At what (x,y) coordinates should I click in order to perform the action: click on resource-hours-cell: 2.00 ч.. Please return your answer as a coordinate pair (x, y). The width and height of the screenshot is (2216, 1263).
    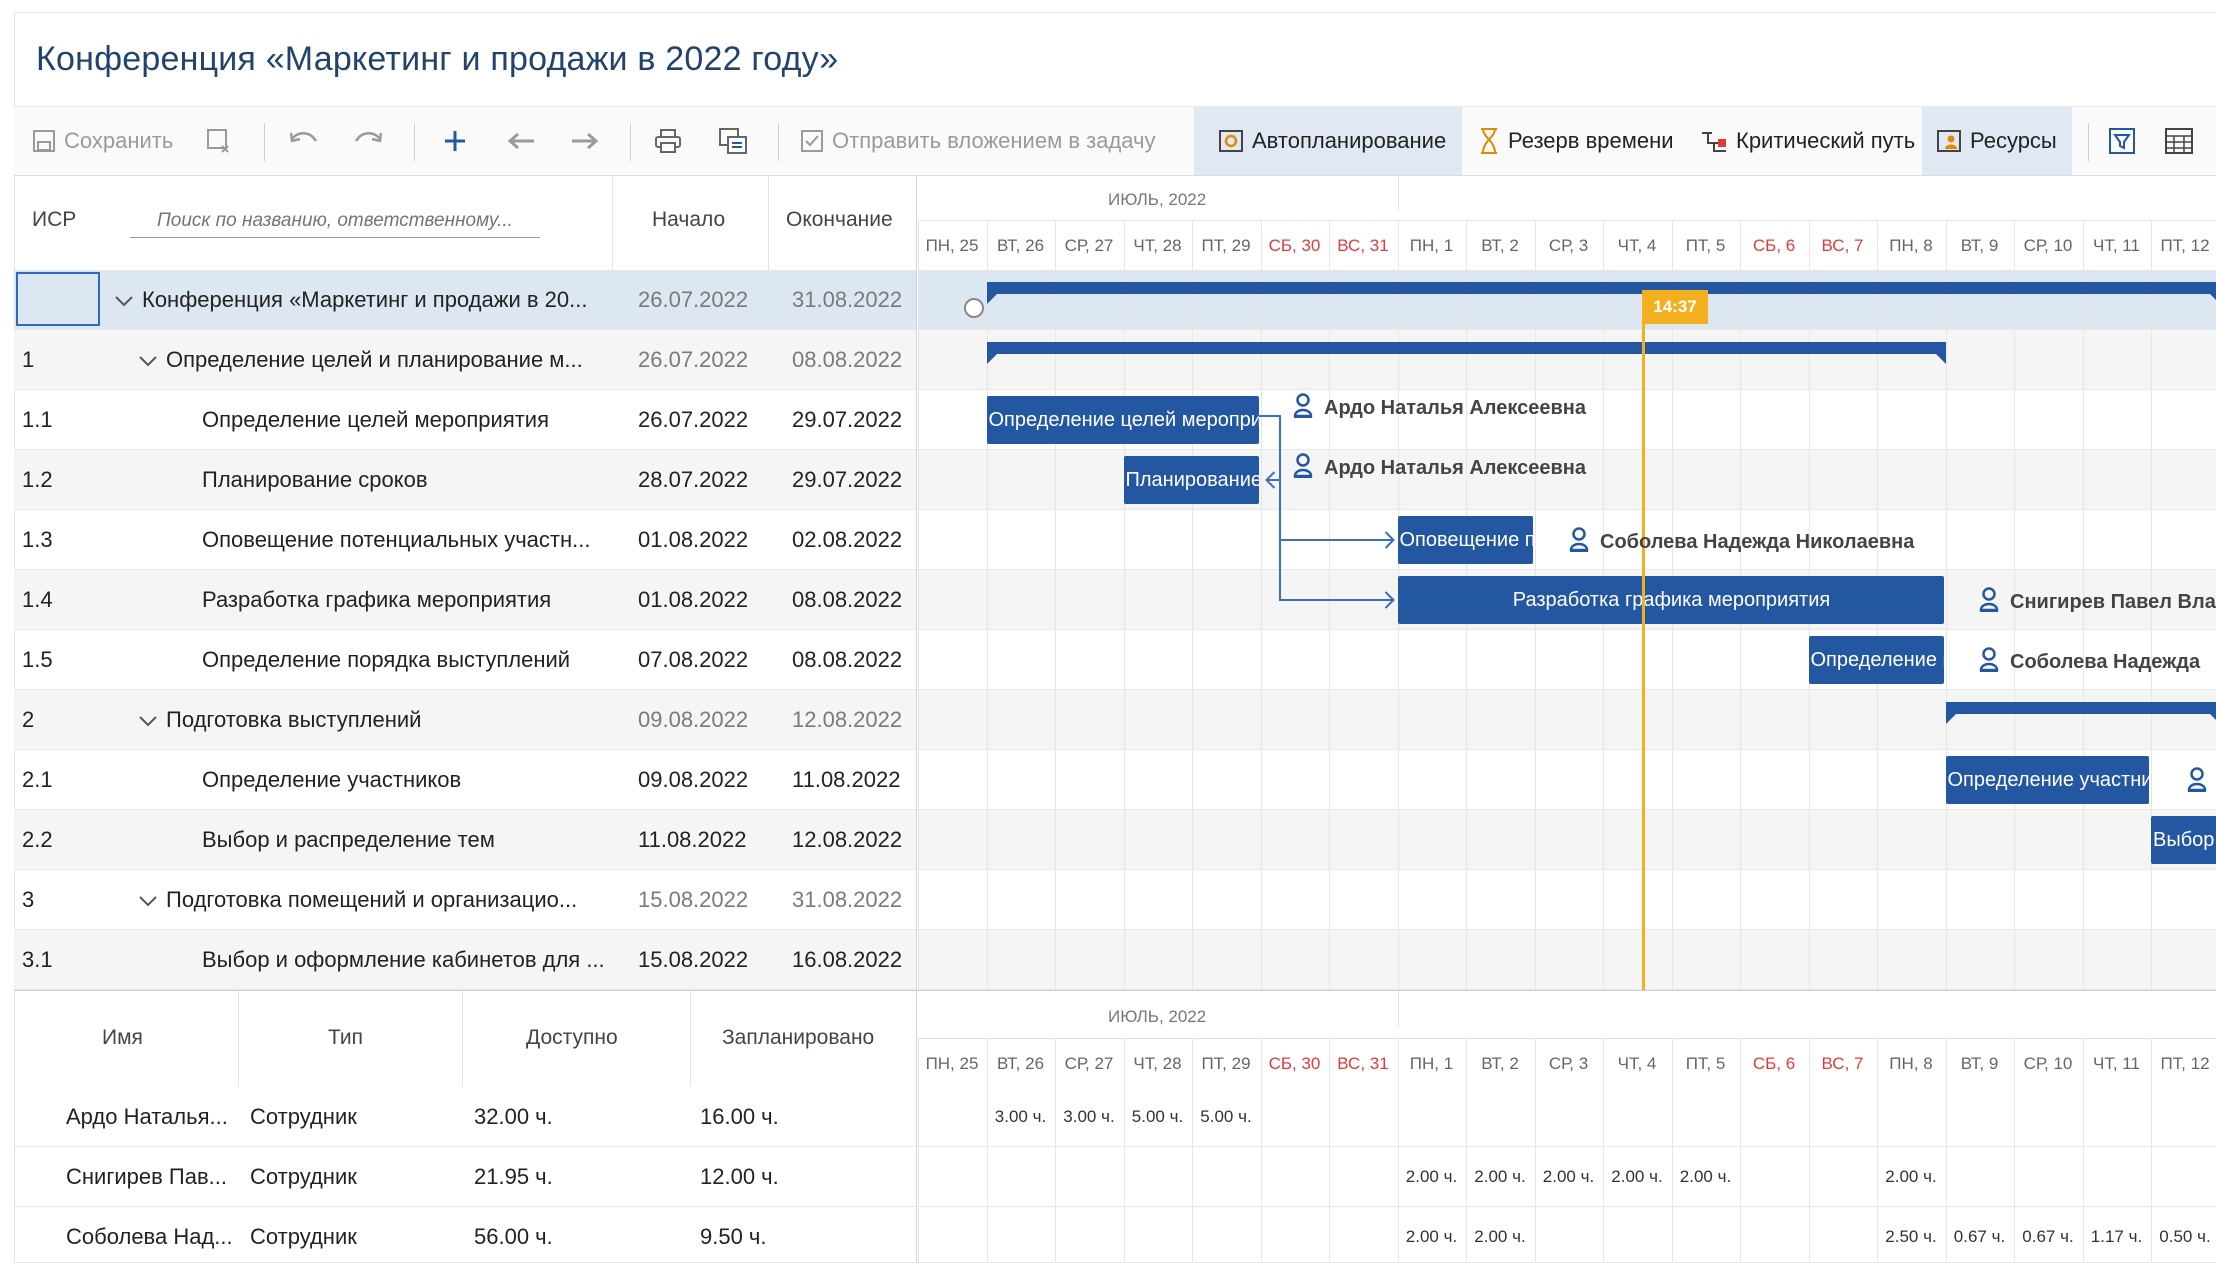
    Looking at the image, I should click on (1431, 1176).